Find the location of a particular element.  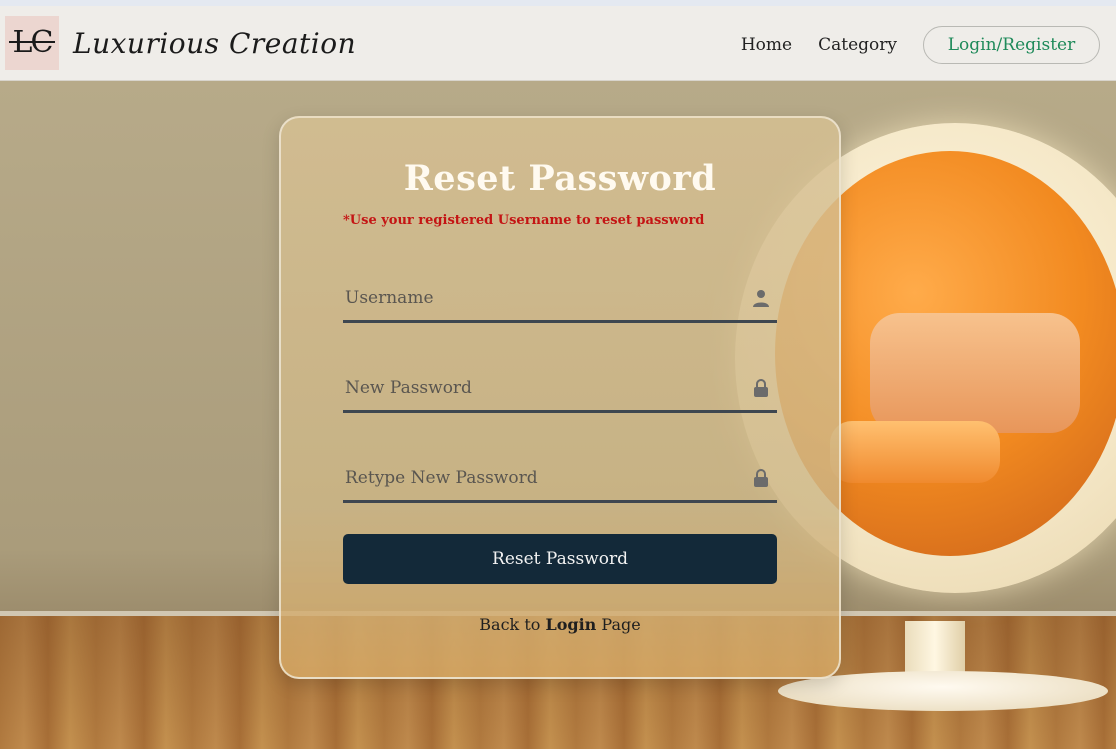

new-password-input is located at coordinates (540, 388).